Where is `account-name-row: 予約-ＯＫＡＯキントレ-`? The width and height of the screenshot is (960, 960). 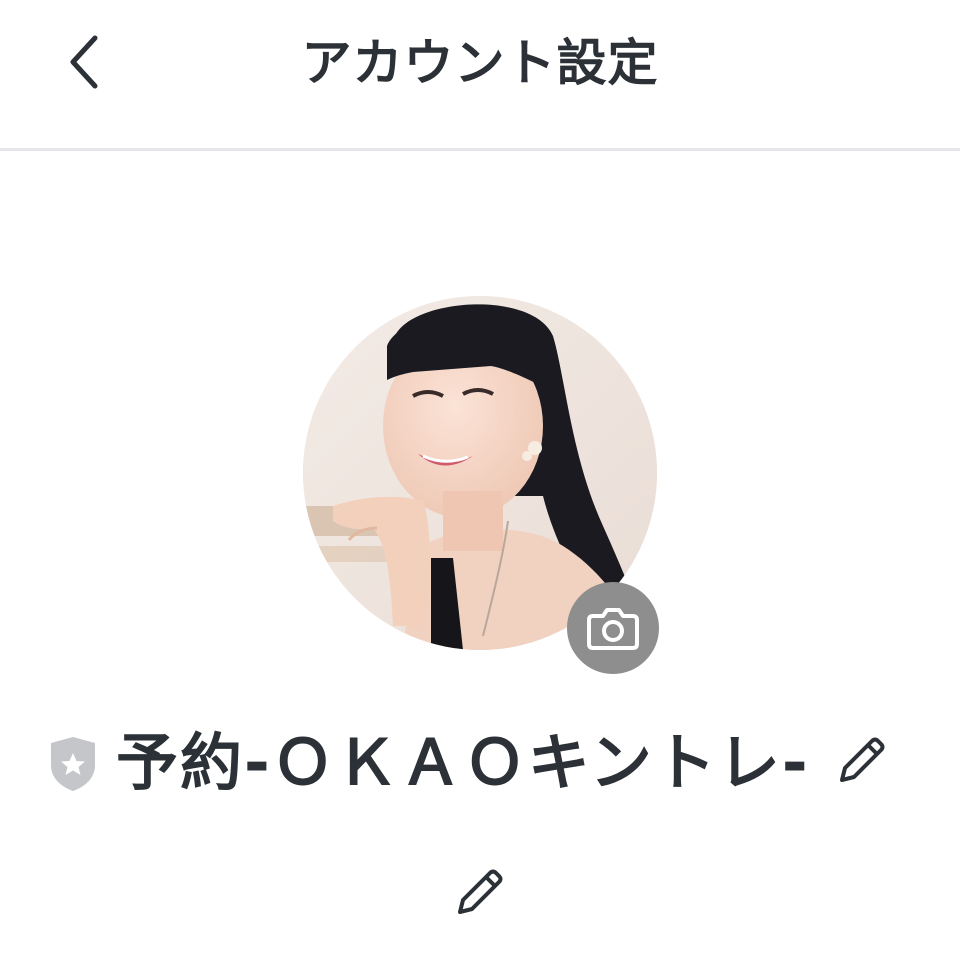
account-name-row: 予約-ＯＫＡＯキントレ- is located at coordinates (480, 763).